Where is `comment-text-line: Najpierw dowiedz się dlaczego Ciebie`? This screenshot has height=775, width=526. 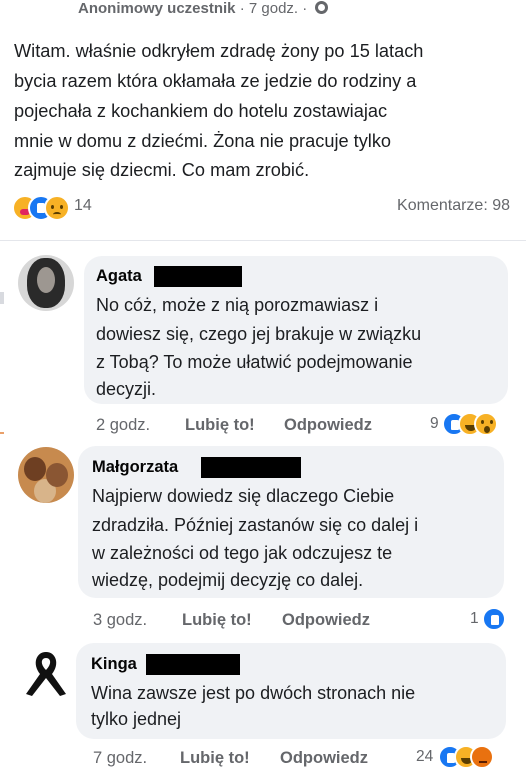
comment-text-line: Najpierw dowiedz się dlaczego Ciebie is located at coordinates (243, 496).